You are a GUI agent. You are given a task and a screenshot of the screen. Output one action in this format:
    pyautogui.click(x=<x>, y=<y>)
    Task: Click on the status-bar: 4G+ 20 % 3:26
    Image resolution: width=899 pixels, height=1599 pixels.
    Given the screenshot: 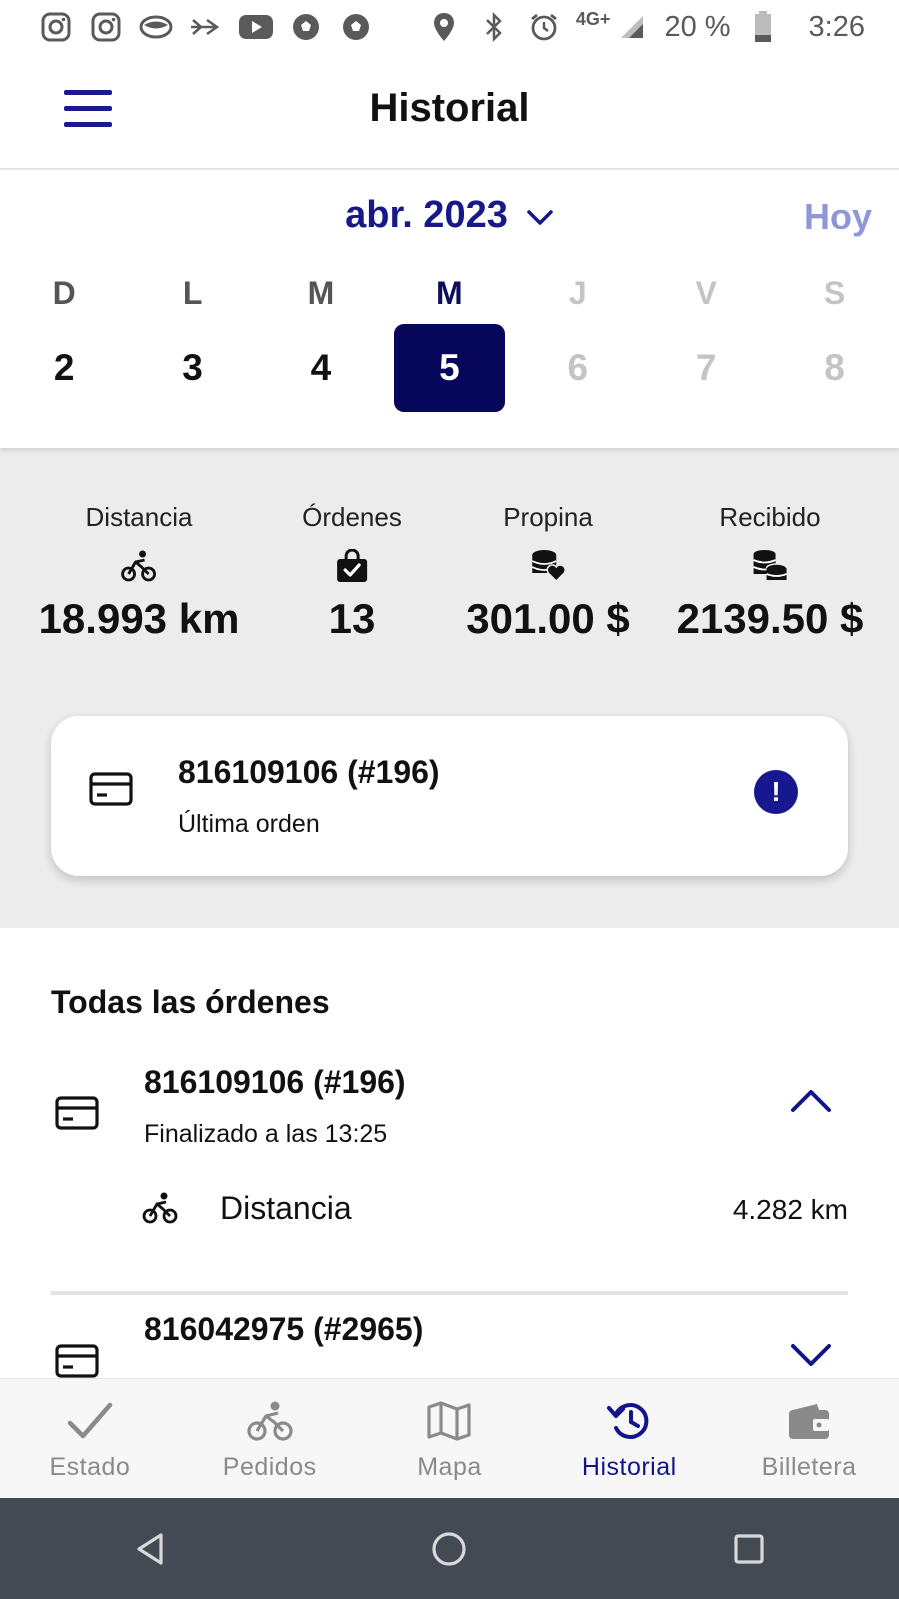 What is the action you would take?
    pyautogui.click(x=449, y=27)
    